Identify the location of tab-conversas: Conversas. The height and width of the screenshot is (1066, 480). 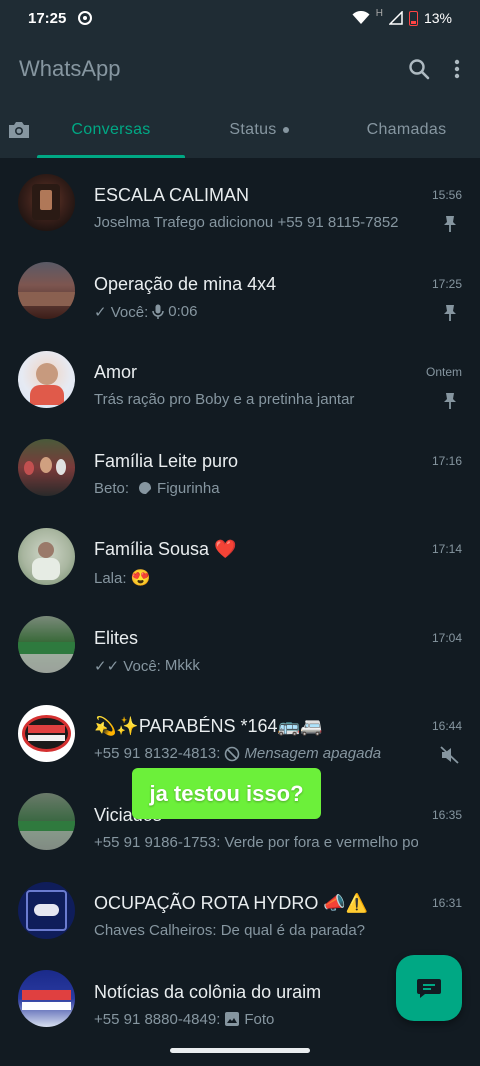
(111, 130).